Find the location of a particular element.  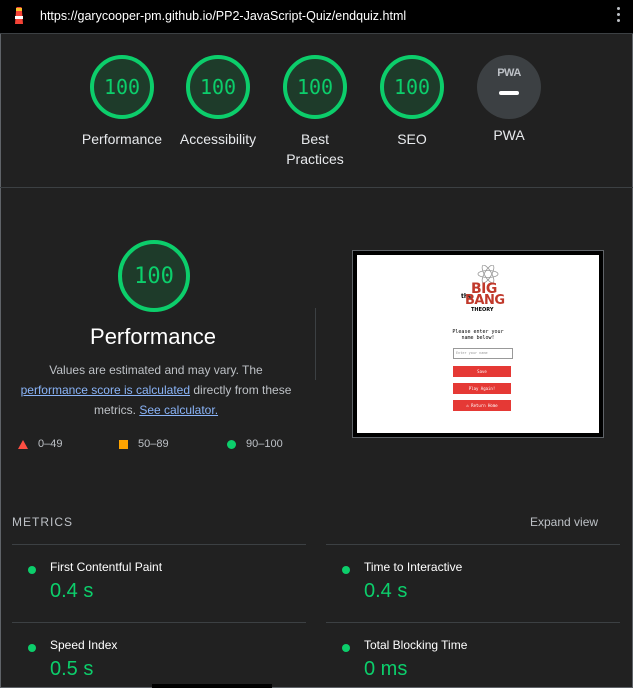

desc-text: Values are estimated and may vary. The is located at coordinates (156, 370).